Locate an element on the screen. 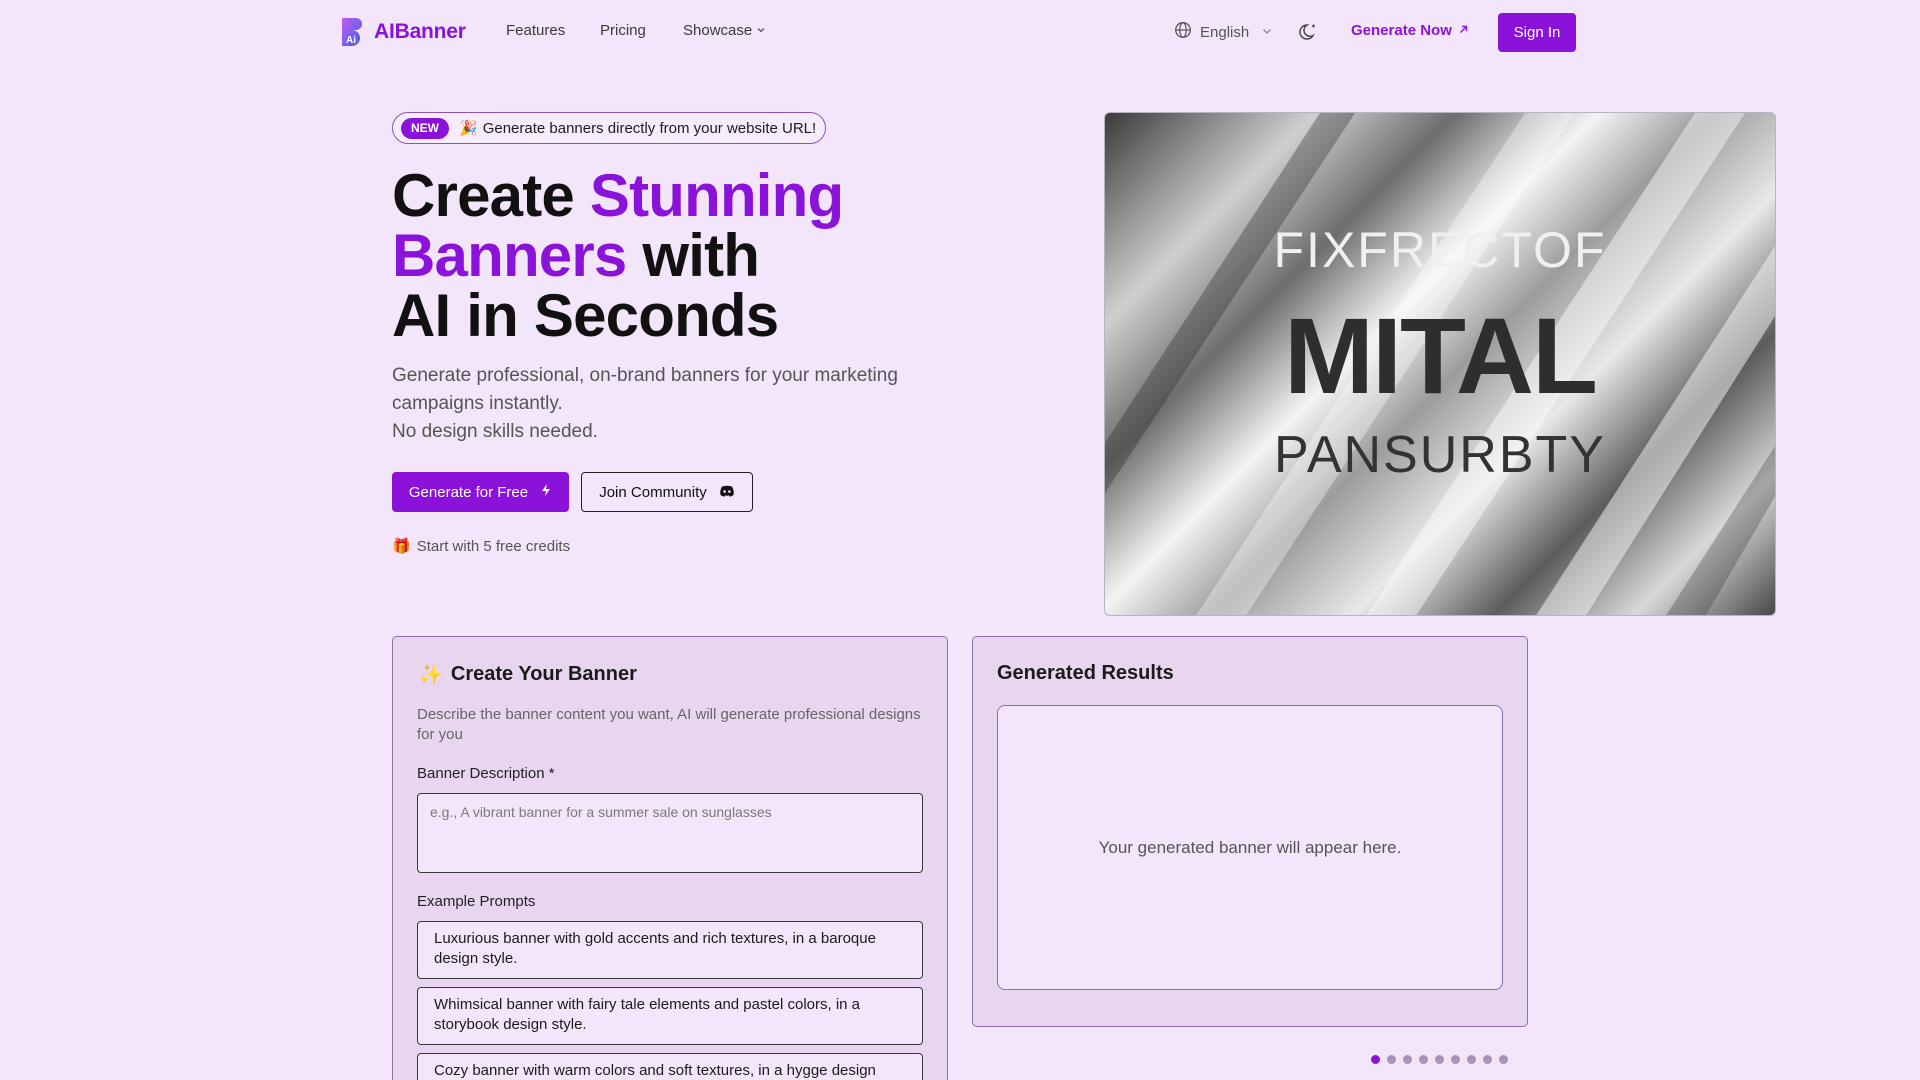 The width and height of the screenshot is (1920, 1080). create-banner-title: ✨ Create Your Banner is located at coordinates (527, 674).